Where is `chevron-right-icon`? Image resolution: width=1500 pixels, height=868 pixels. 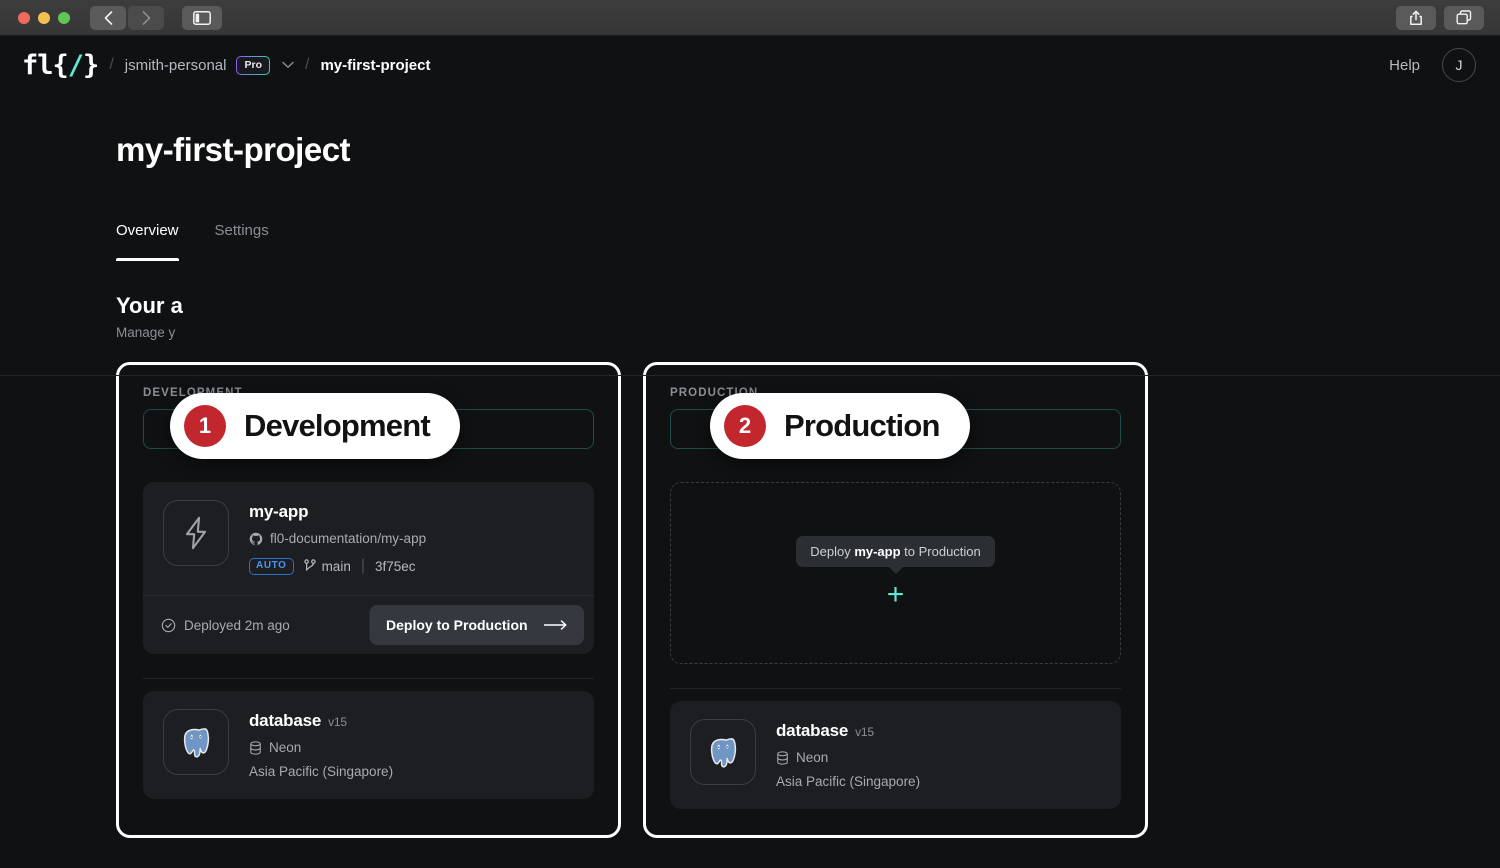 chevron-right-icon is located at coordinates (146, 17).